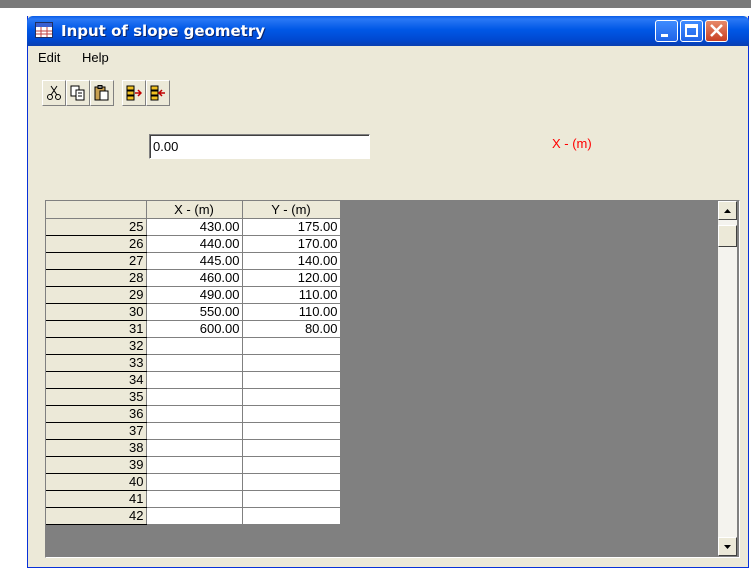  I want to click on title-bar: Input of slope geometry, so click(388, 31).